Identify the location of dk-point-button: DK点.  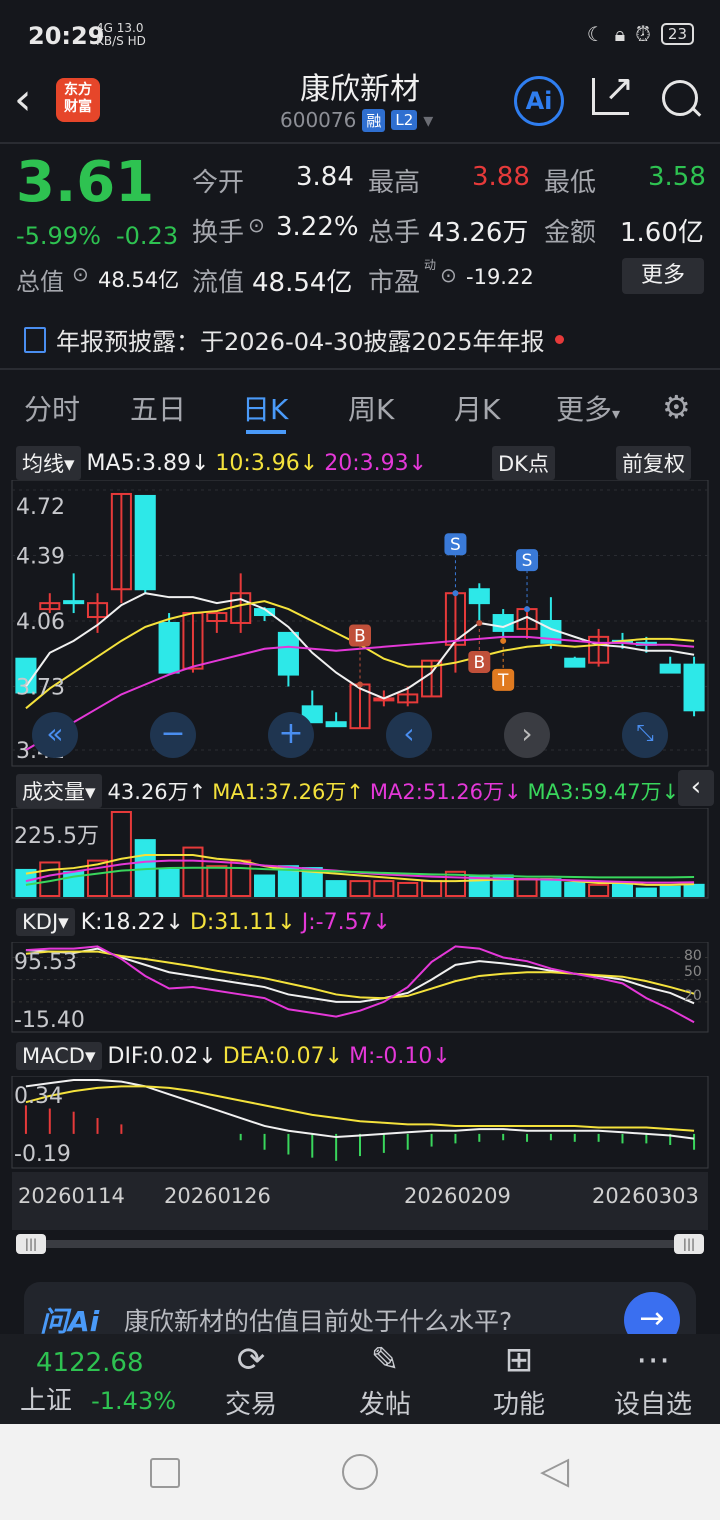
(523, 463).